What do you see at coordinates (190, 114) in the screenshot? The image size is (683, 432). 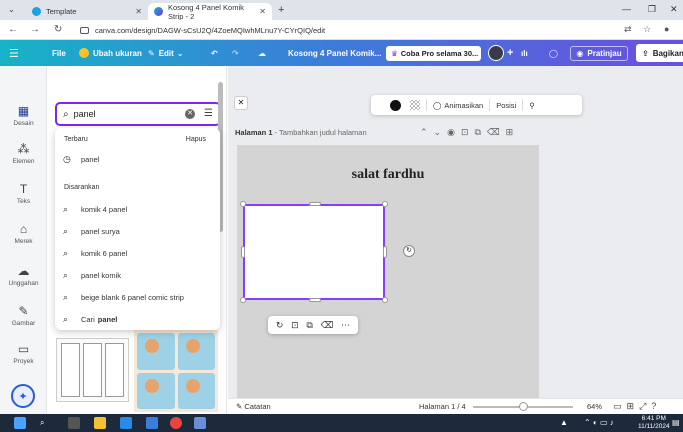 I see `clear-search-icon: ✕` at bounding box center [190, 114].